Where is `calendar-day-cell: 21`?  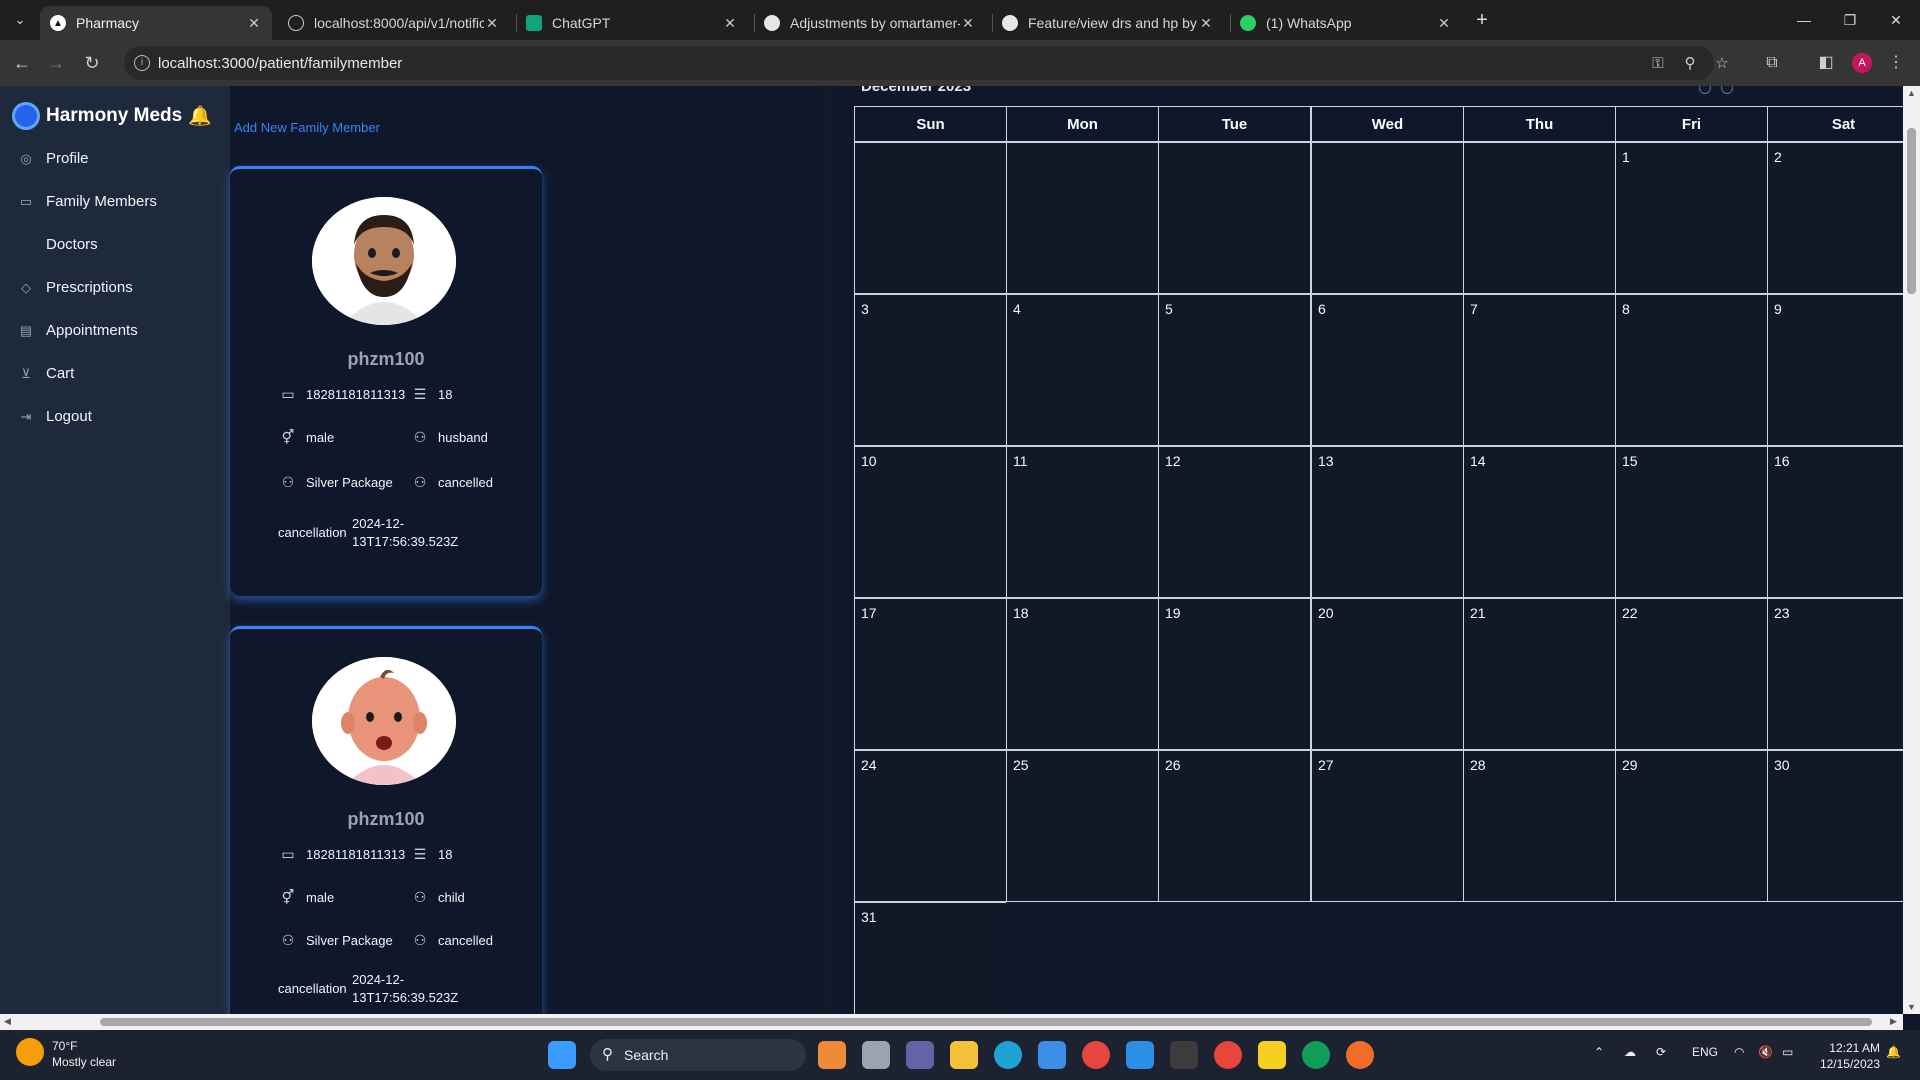 calendar-day-cell: 21 is located at coordinates (1539, 674).